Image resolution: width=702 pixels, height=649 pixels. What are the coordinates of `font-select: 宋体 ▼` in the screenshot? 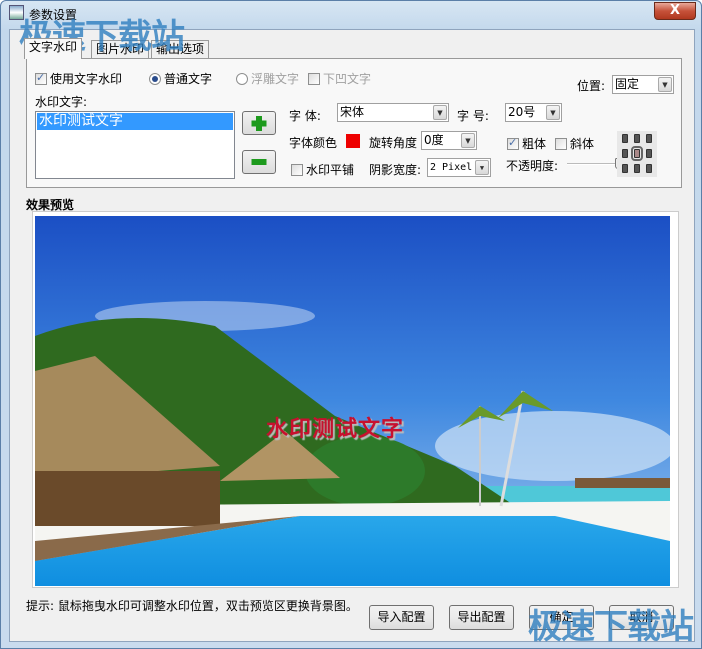 It's located at (393, 112).